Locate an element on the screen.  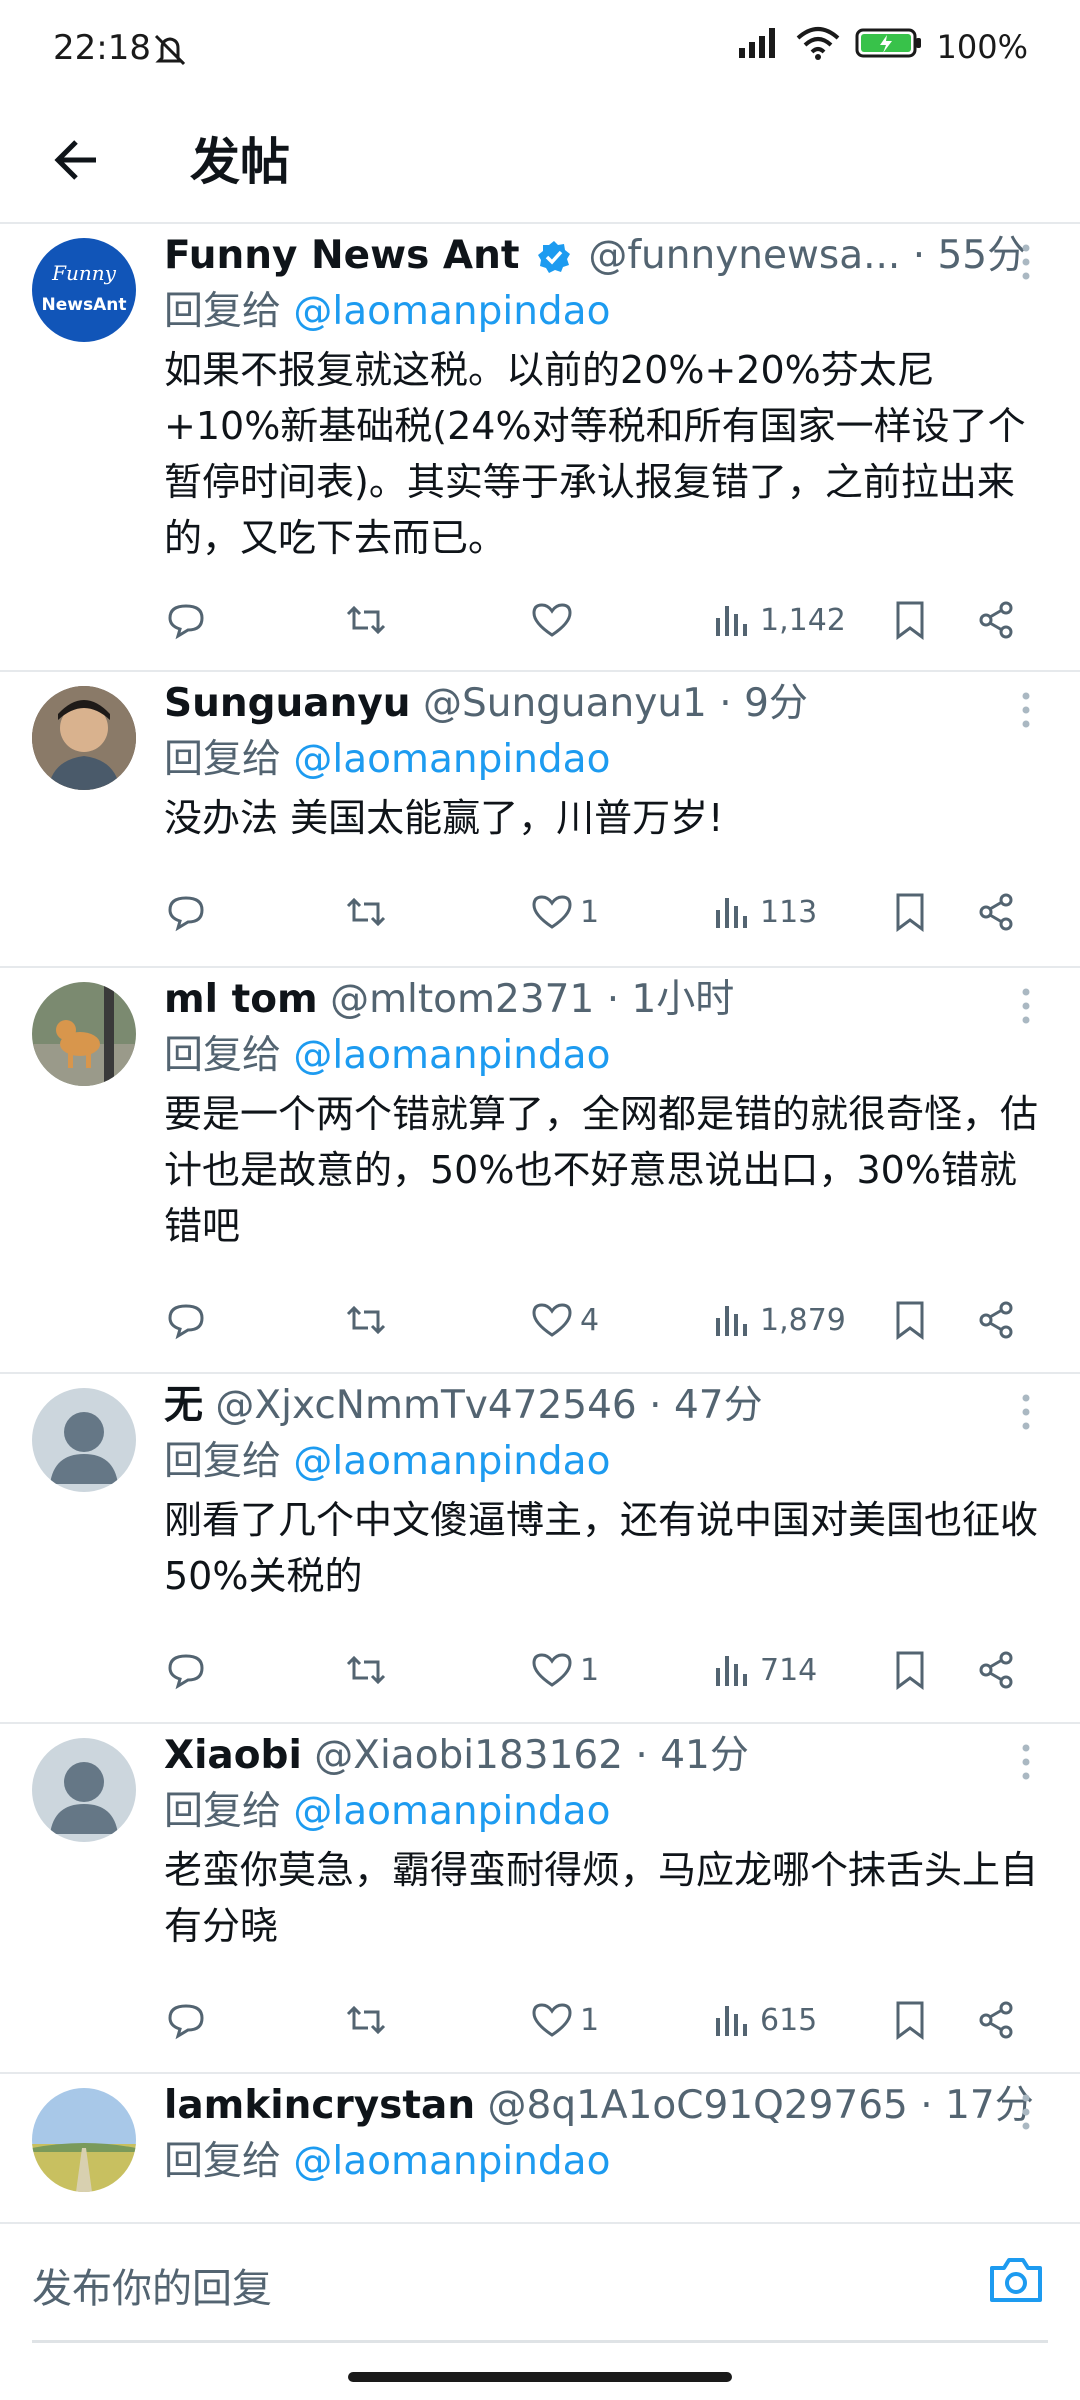
user-handle: @XjxcNmmTv472546 is located at coordinates (419, 1405).